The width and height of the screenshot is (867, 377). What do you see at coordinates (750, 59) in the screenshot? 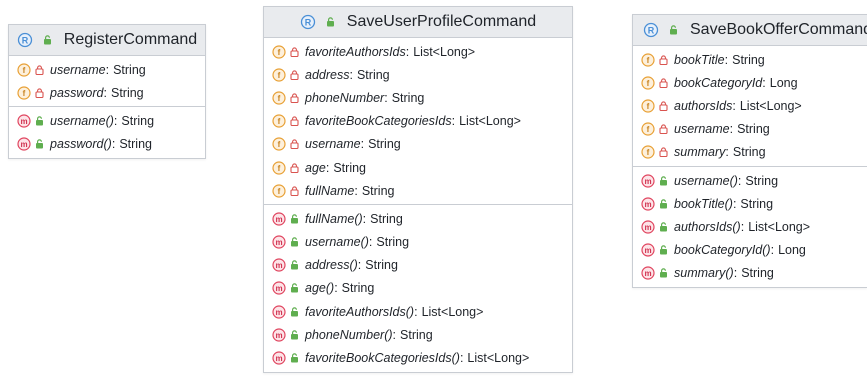
I see `field-row: f bookTitle: String` at bounding box center [750, 59].